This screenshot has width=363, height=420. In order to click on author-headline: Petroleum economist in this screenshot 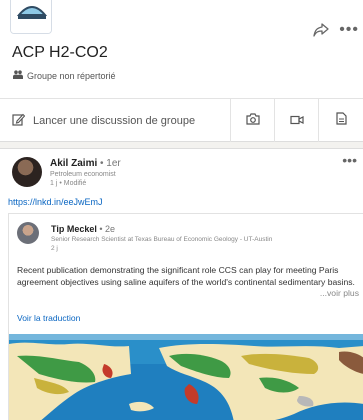, I will do `click(83, 174)`.